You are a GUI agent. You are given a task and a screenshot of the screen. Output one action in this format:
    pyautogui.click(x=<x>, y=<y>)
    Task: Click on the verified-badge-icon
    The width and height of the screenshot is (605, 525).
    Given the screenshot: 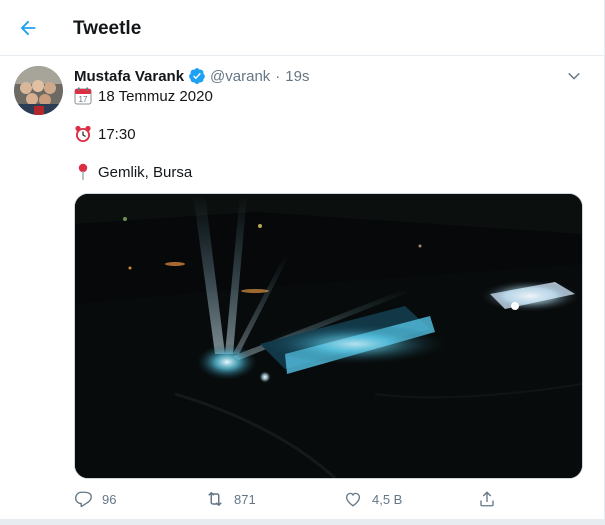 What is the action you would take?
    pyautogui.click(x=197, y=76)
    